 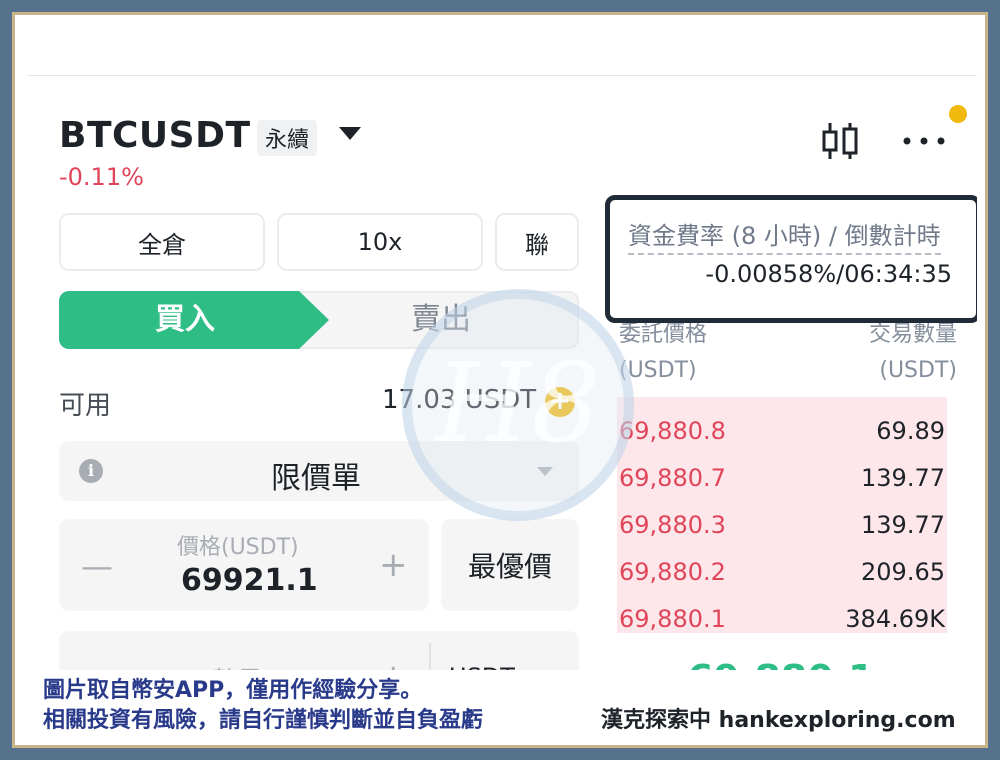 I want to click on price-input-value: 69921.1, so click(x=249, y=580).